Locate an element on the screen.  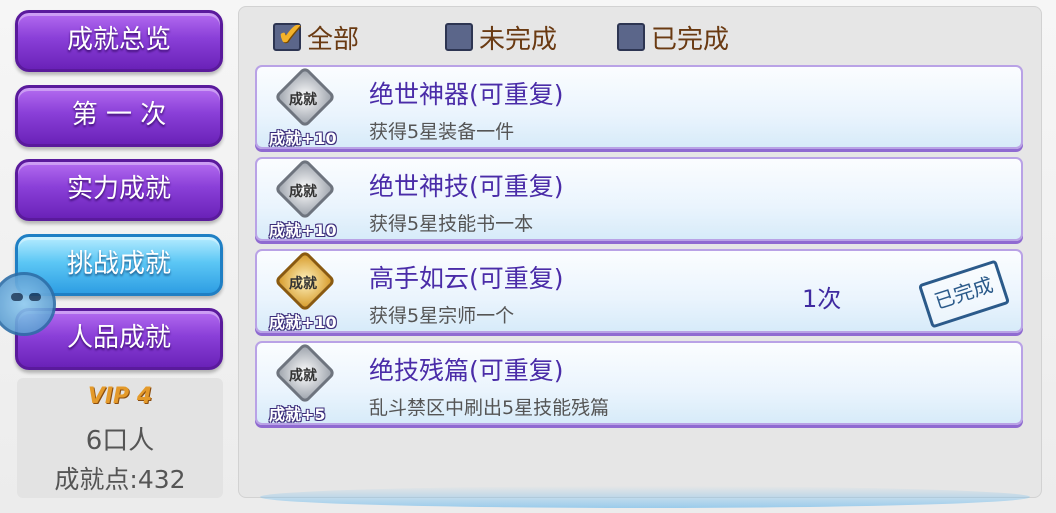
achievement-bonus: 成就+5 is located at coordinates (297, 414).